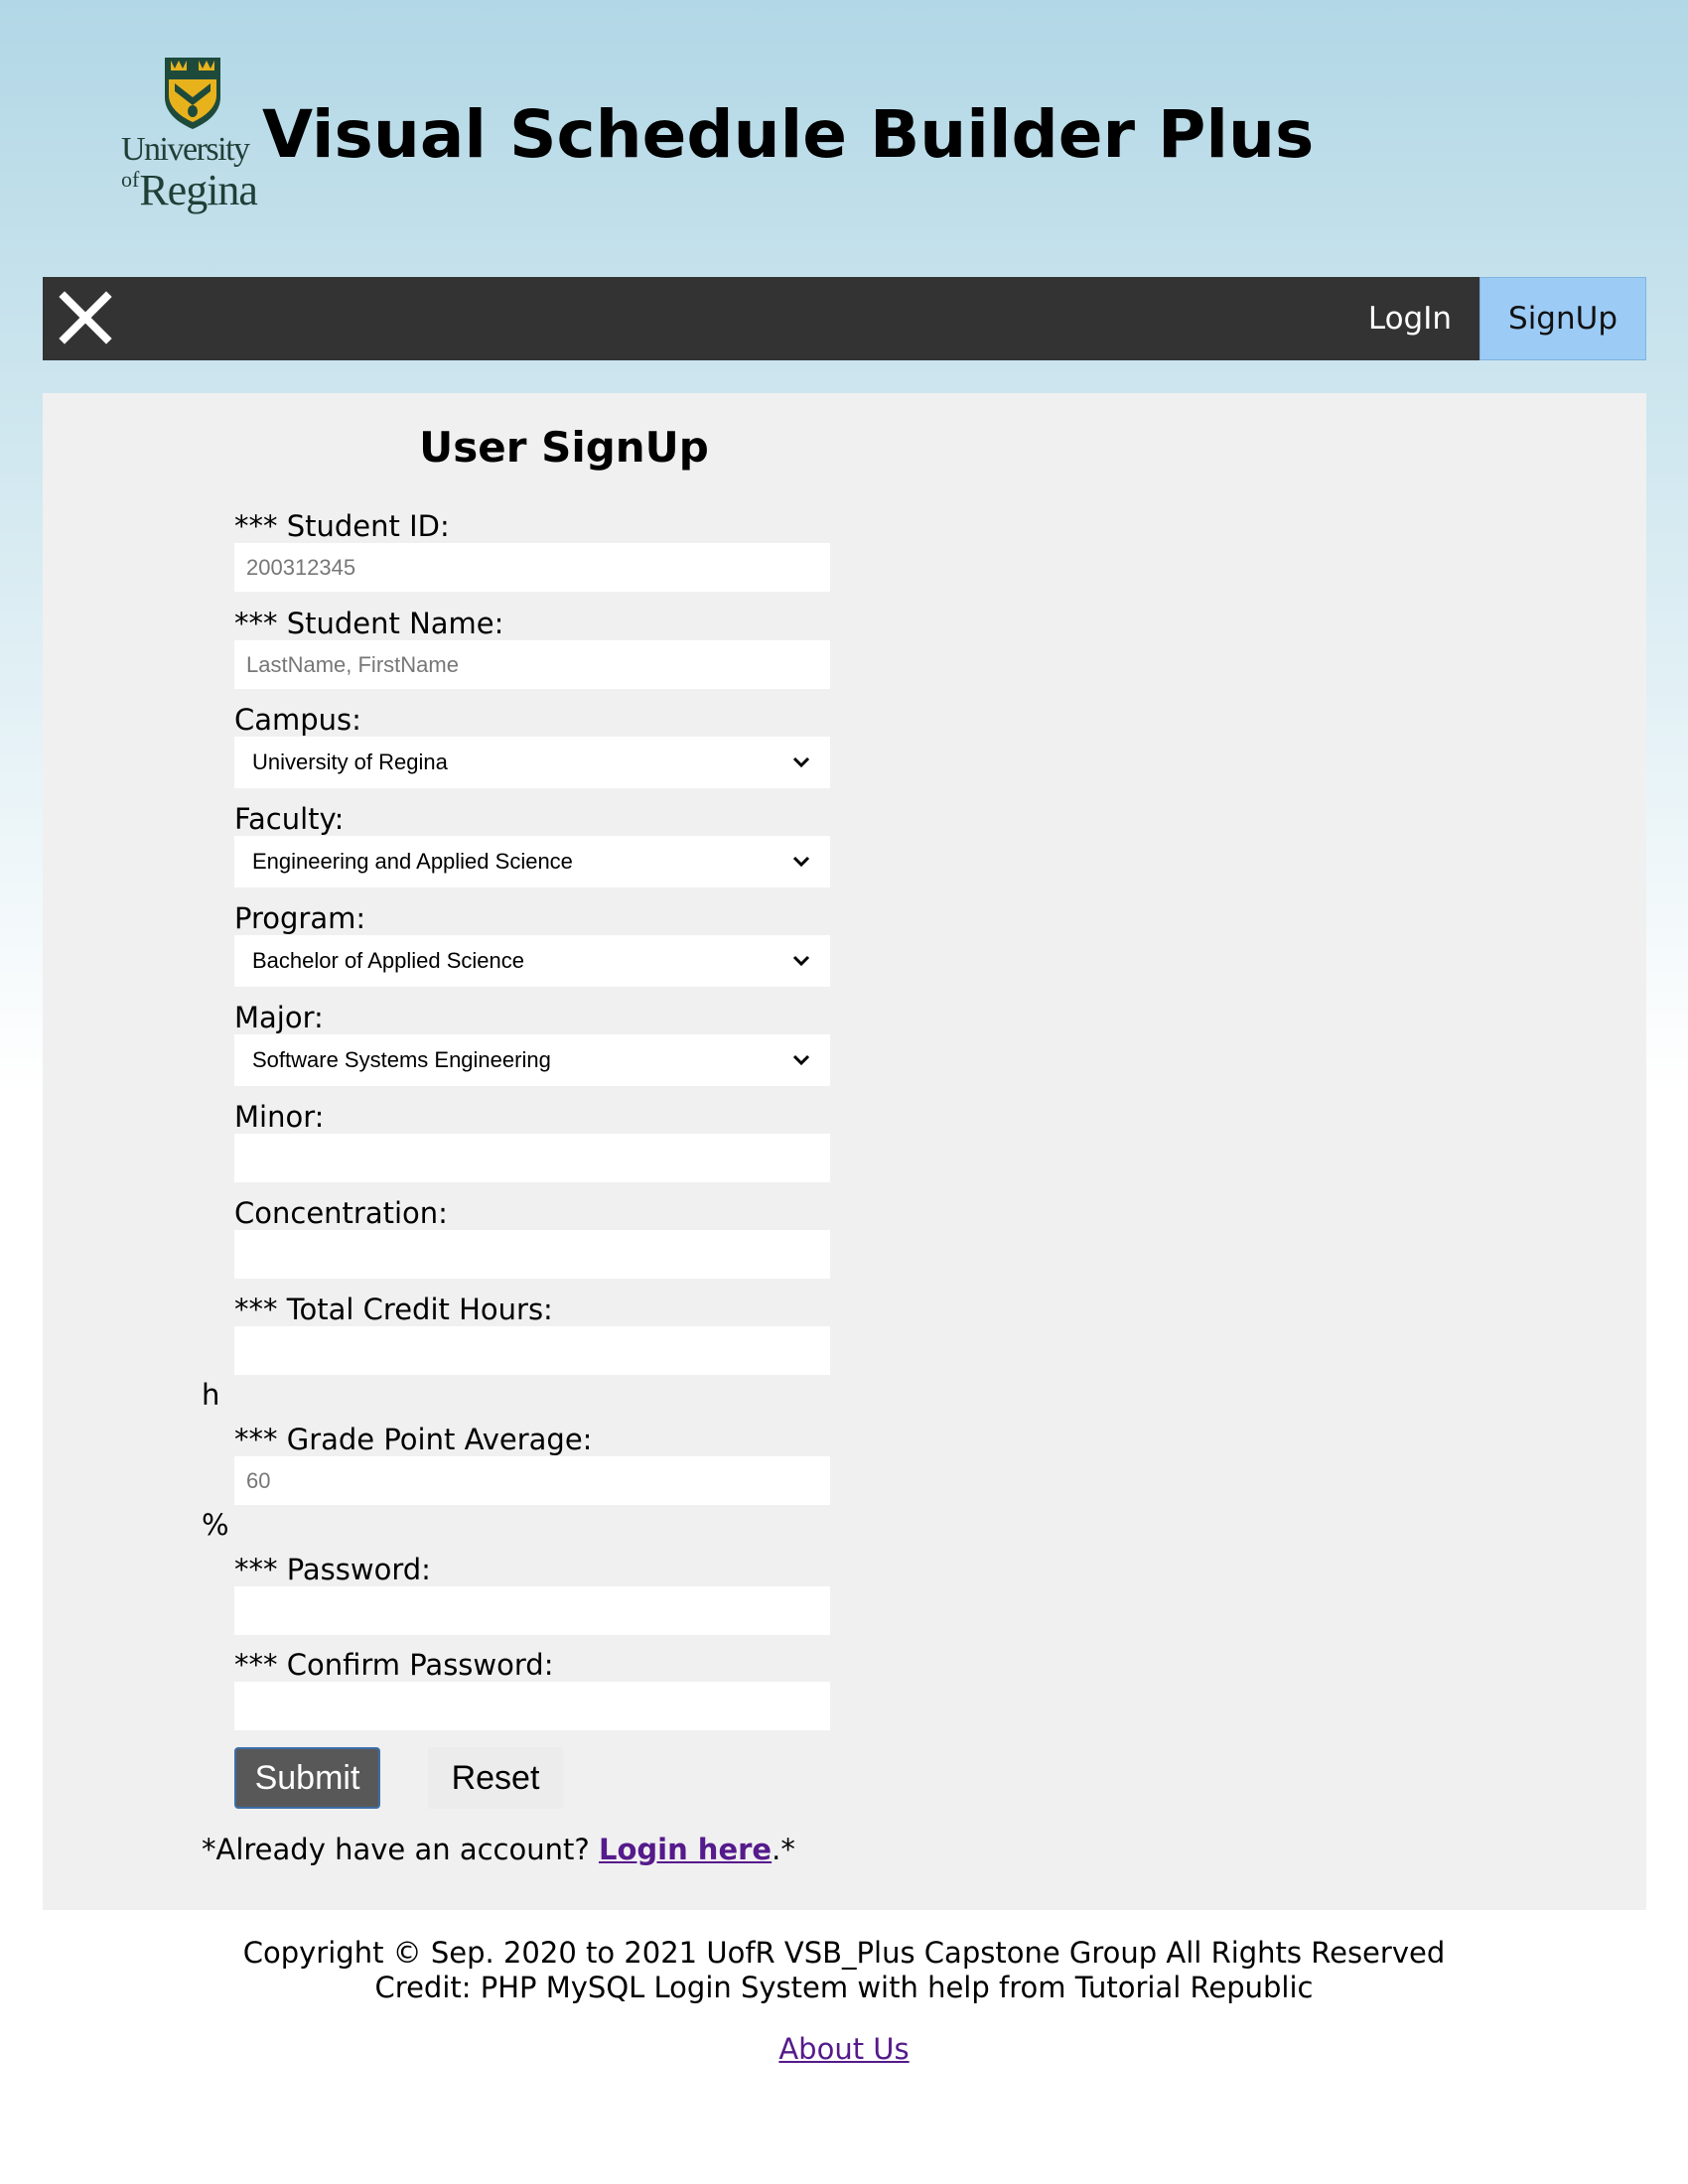 This screenshot has height=2184, width=1688. I want to click on student-name-input, so click(532, 664).